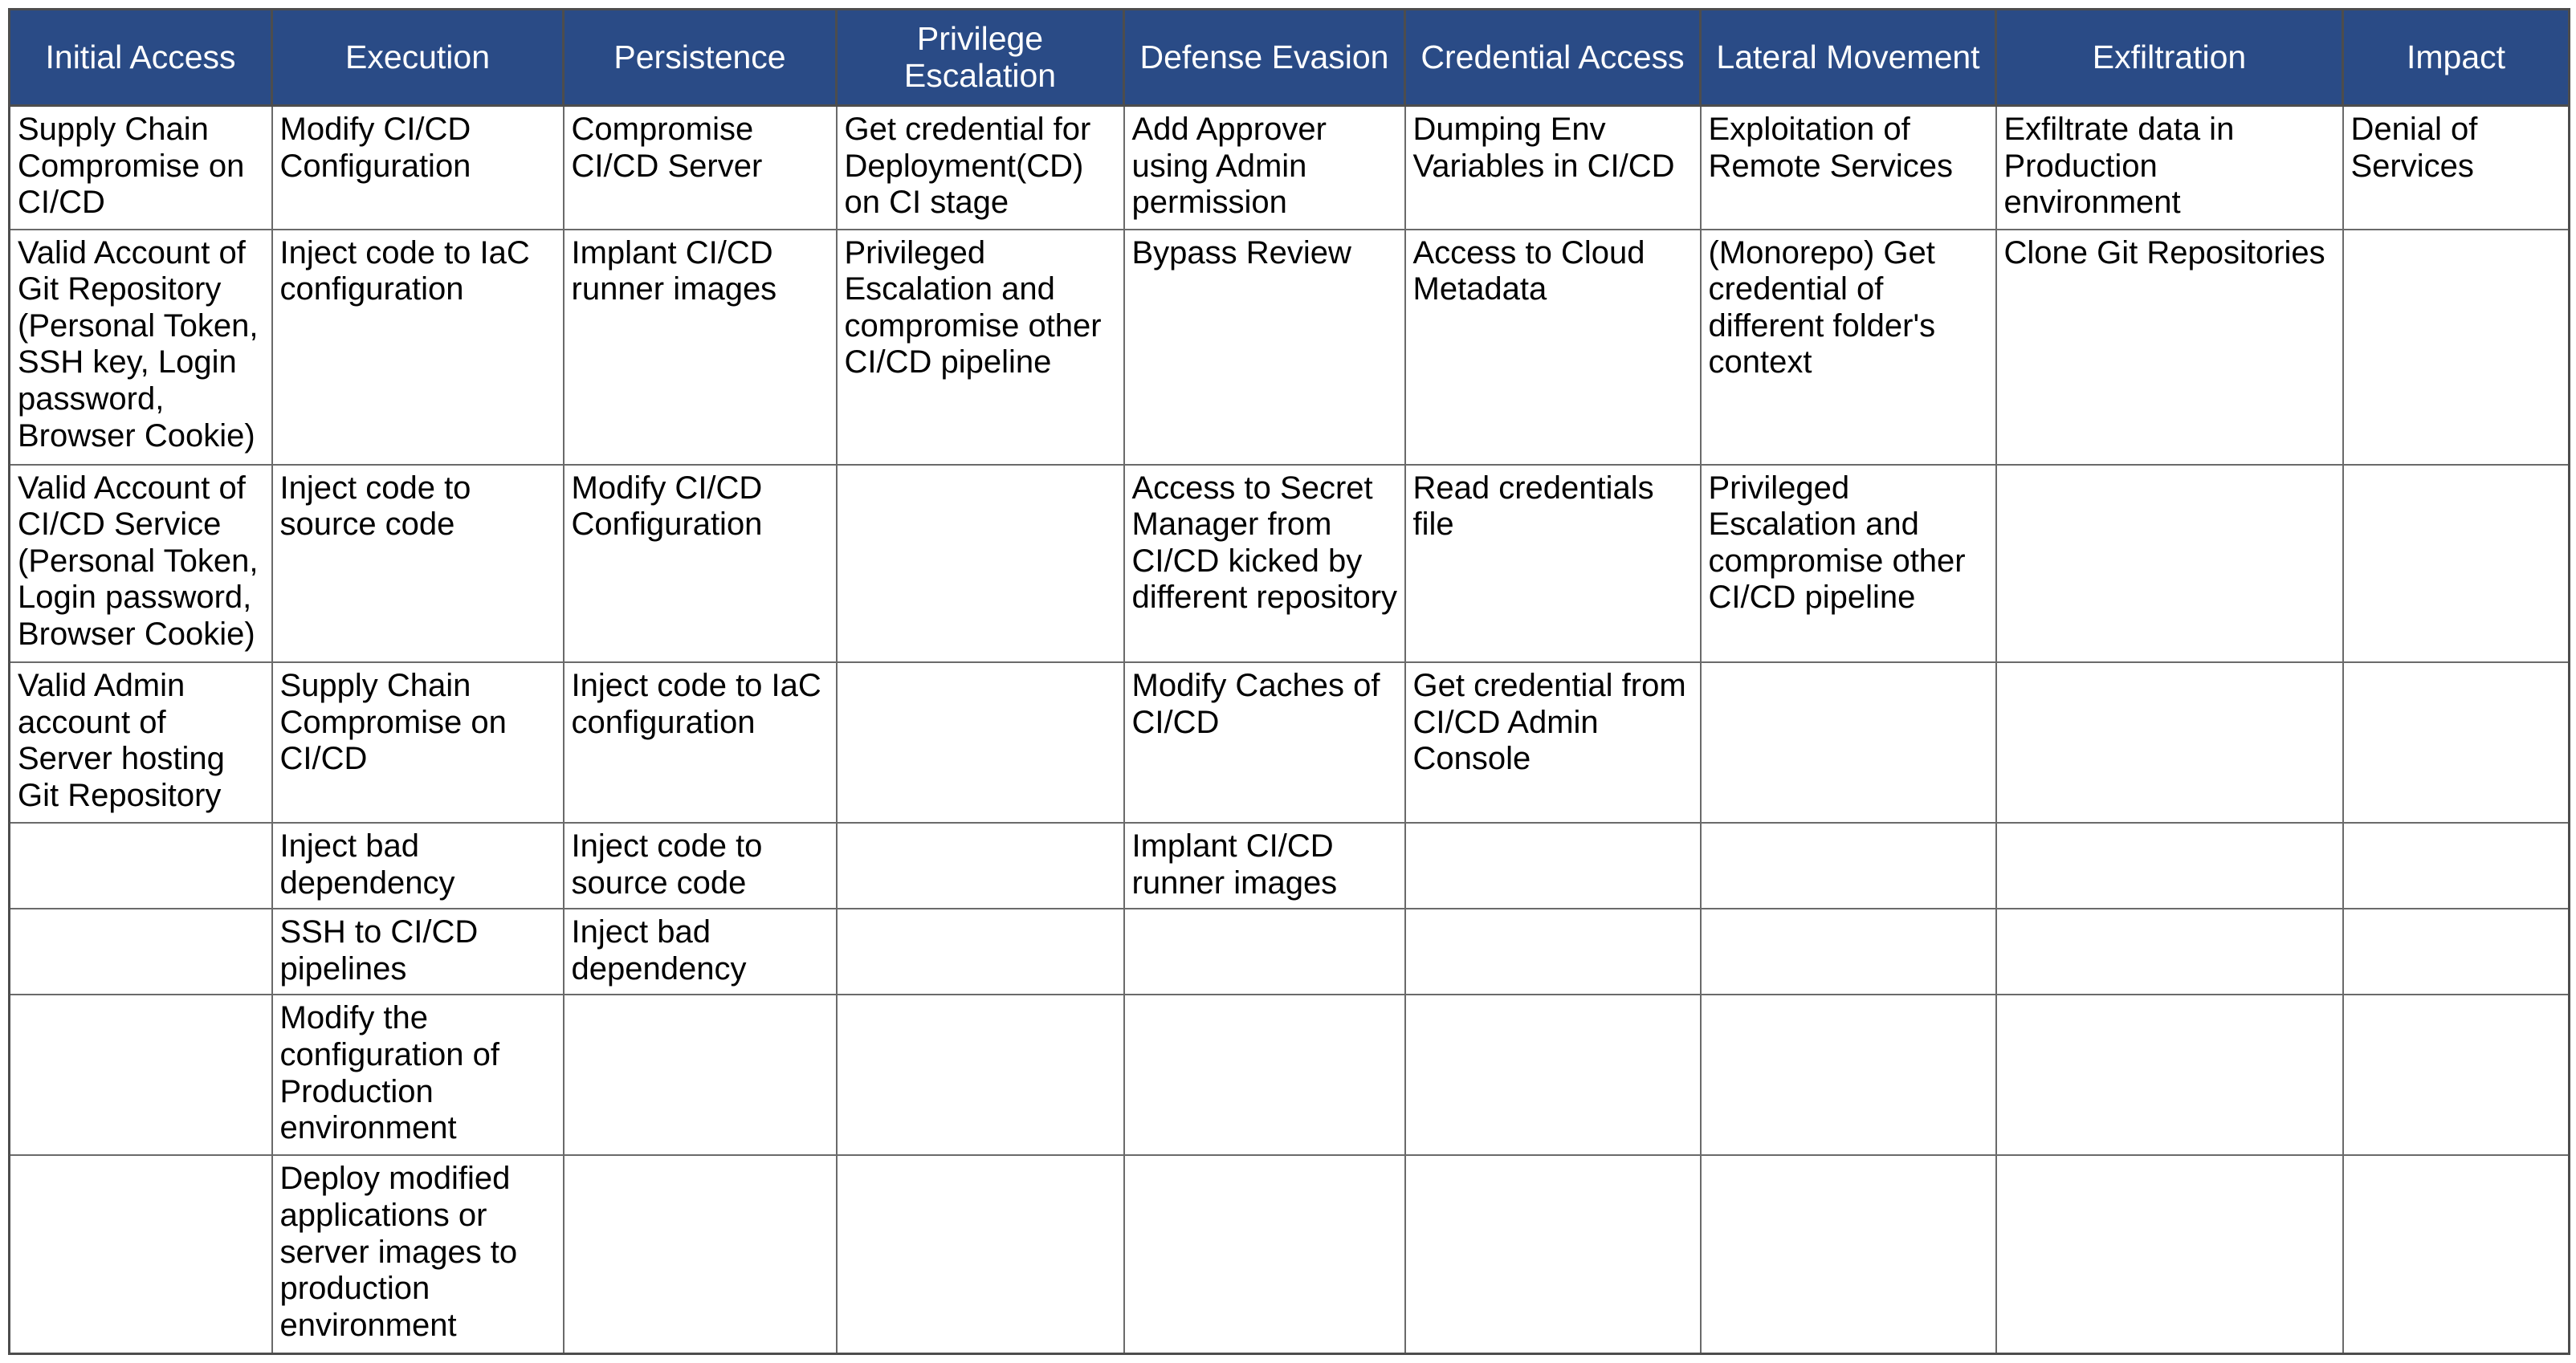 The width and height of the screenshot is (2576, 1363). What do you see at coordinates (418, 952) in the screenshot?
I see `table-cell: SSH to CI/CD pipelines` at bounding box center [418, 952].